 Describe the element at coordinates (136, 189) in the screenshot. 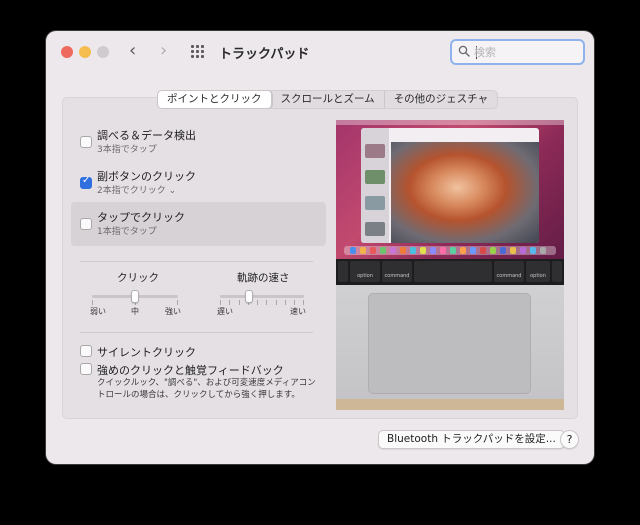

I see `secondary-click-dropdown: 2本指でクリック ⌄` at that location.